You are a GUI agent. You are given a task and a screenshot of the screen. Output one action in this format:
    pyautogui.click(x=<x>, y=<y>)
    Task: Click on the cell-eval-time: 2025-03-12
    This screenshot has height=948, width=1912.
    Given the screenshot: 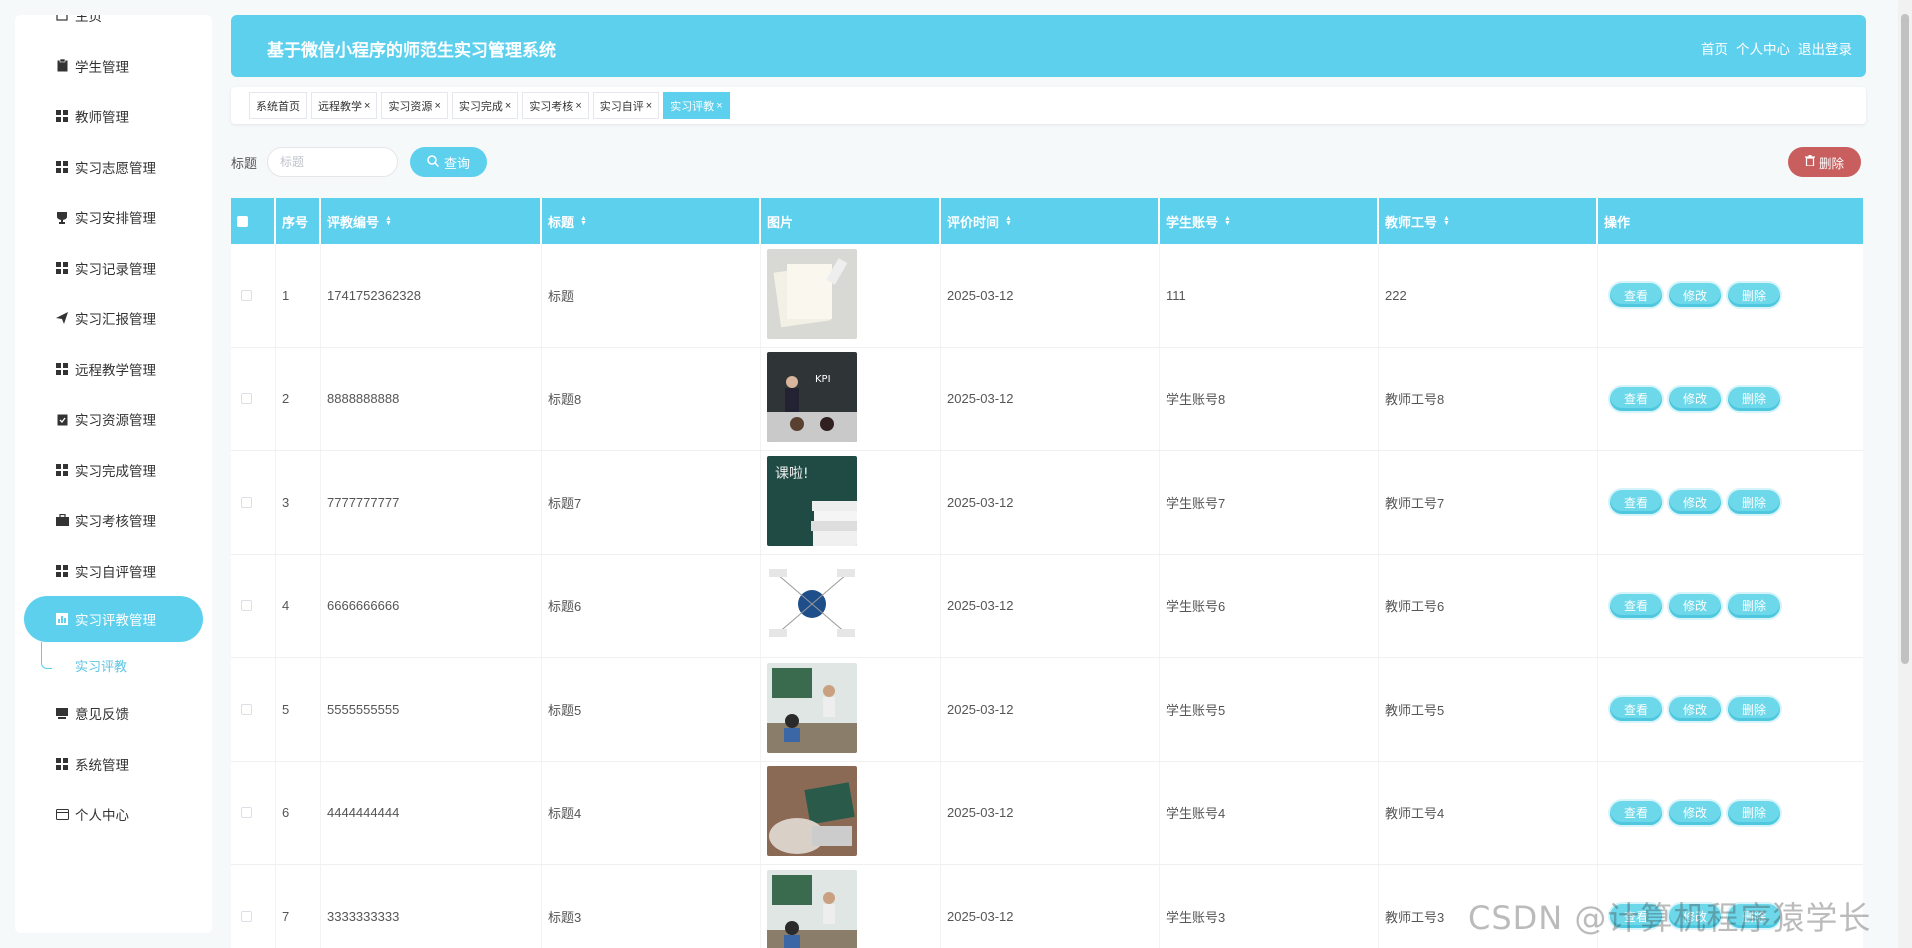 What is the action you would take?
    pyautogui.click(x=1050, y=398)
    